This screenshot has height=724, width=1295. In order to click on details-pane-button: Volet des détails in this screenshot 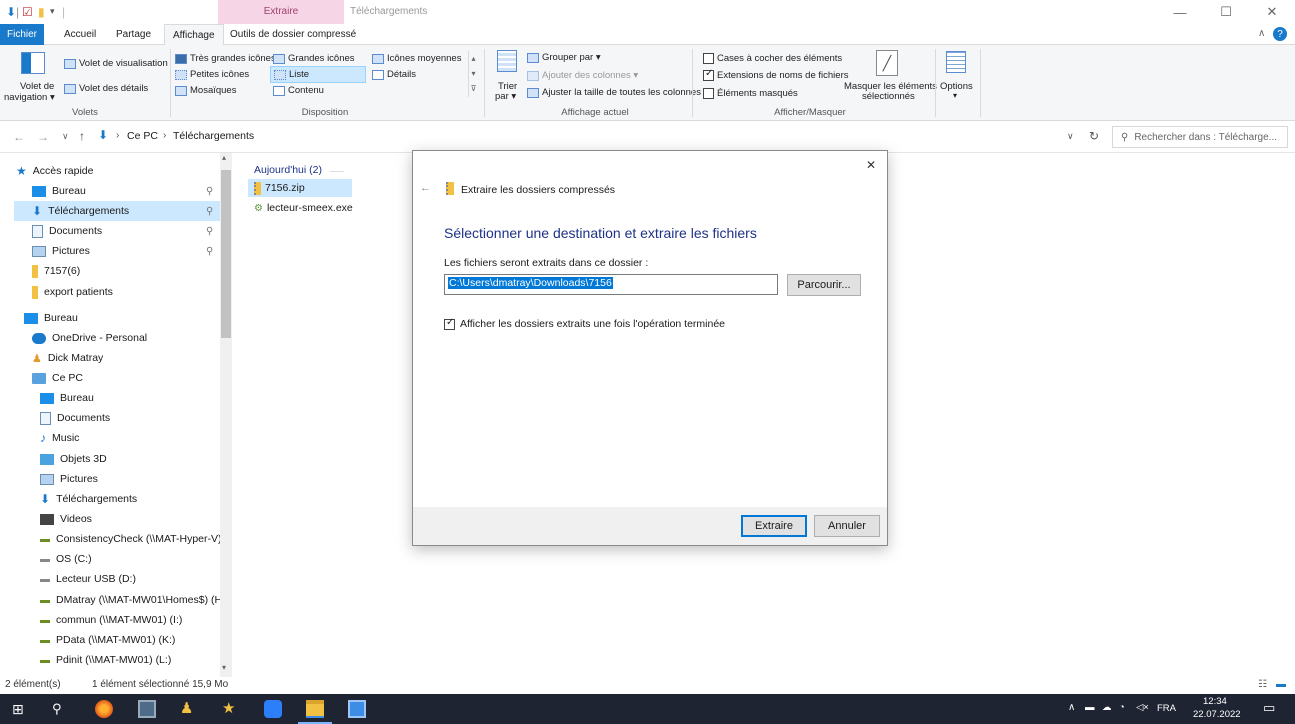, I will do `click(106, 88)`.